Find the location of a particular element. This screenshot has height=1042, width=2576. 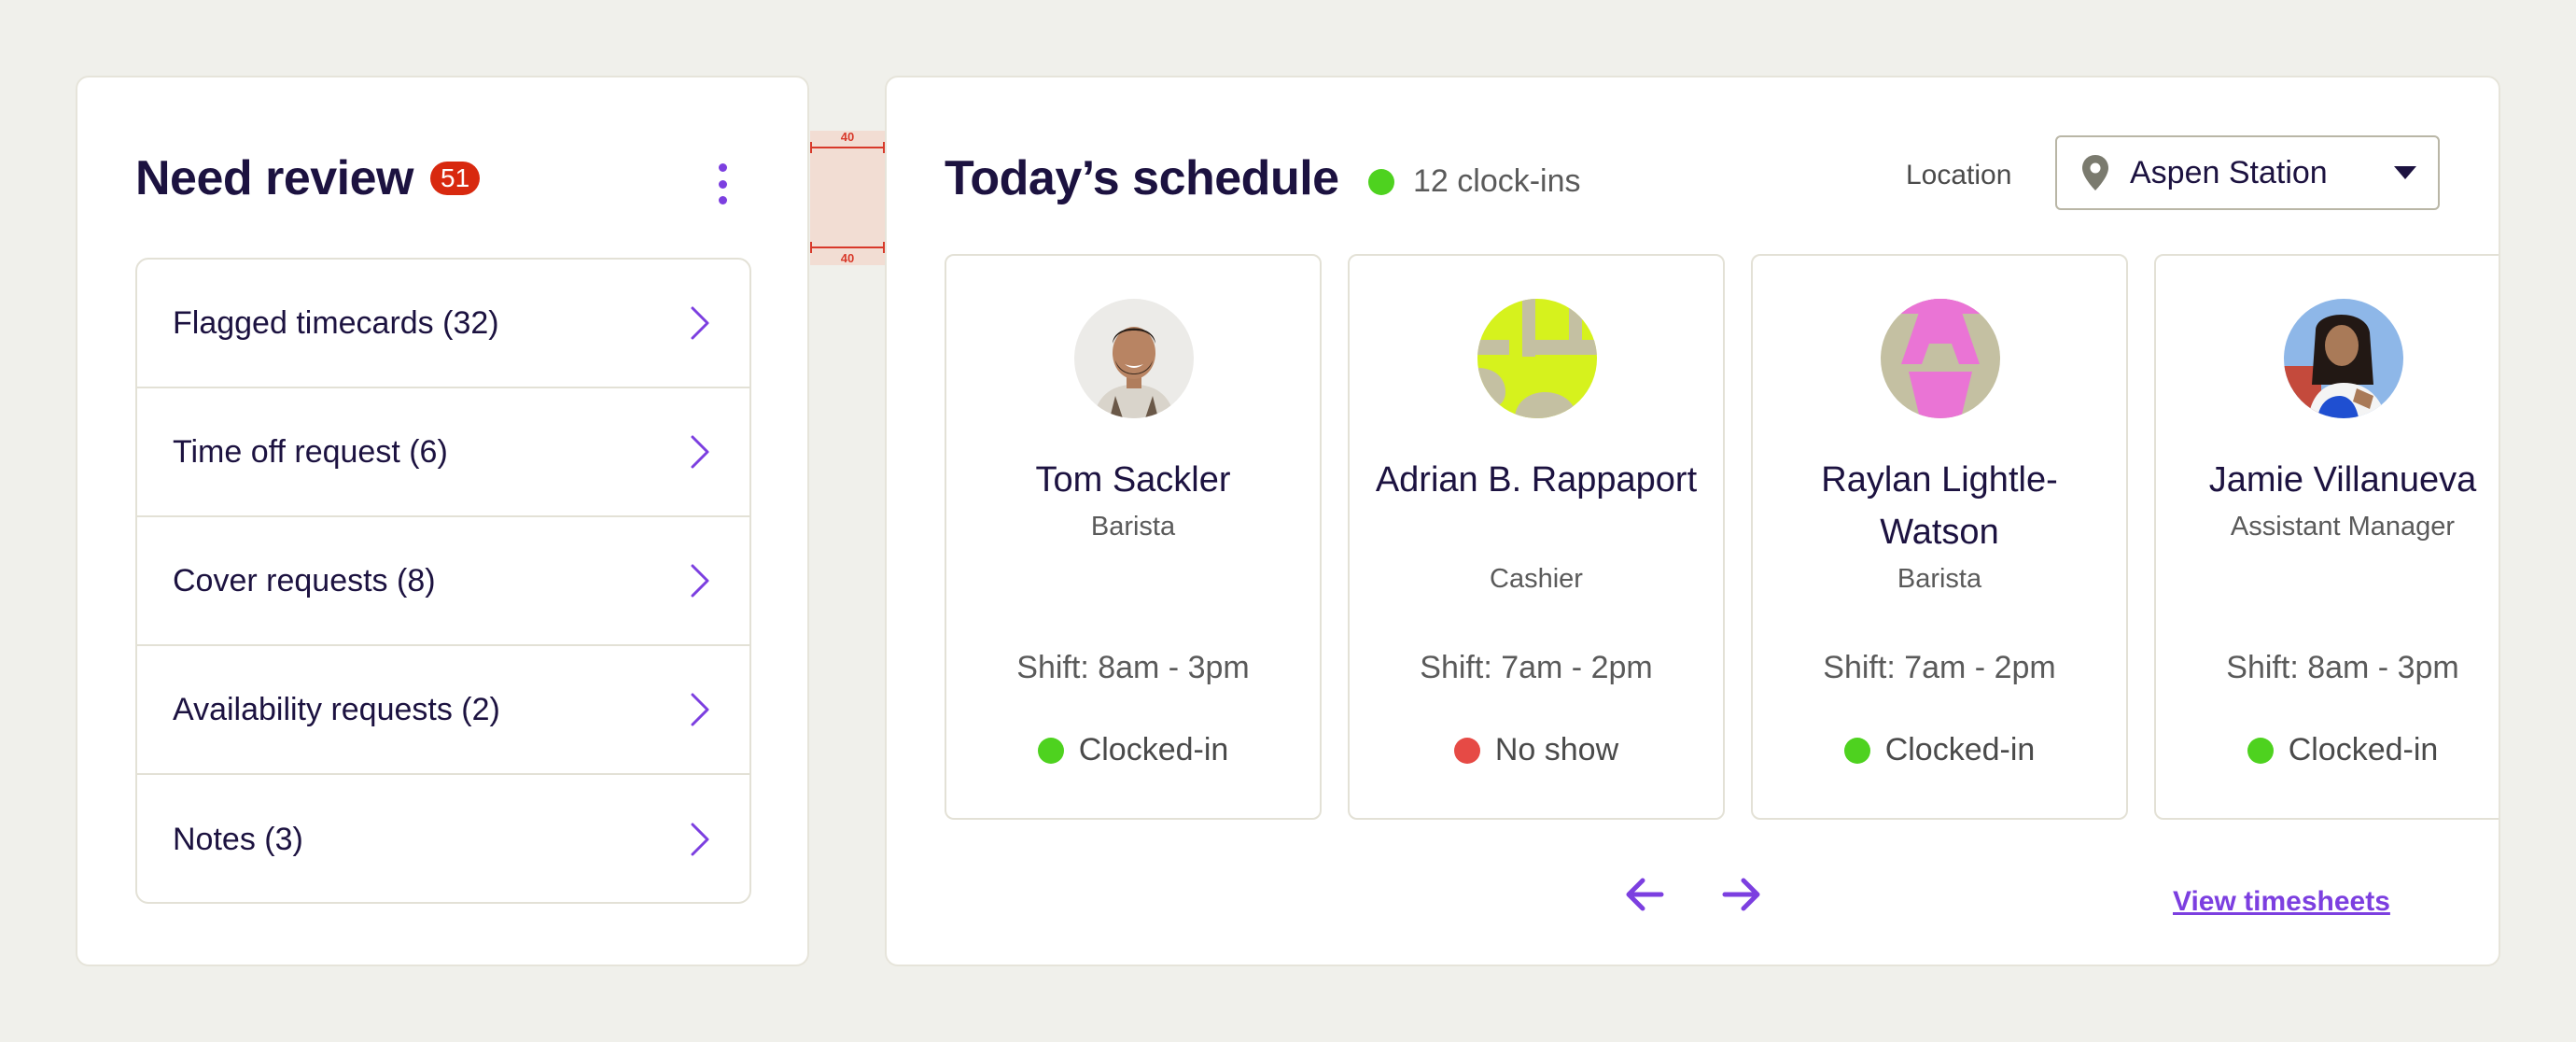

review-item-label: Cover requests (8) is located at coordinates (304, 580).